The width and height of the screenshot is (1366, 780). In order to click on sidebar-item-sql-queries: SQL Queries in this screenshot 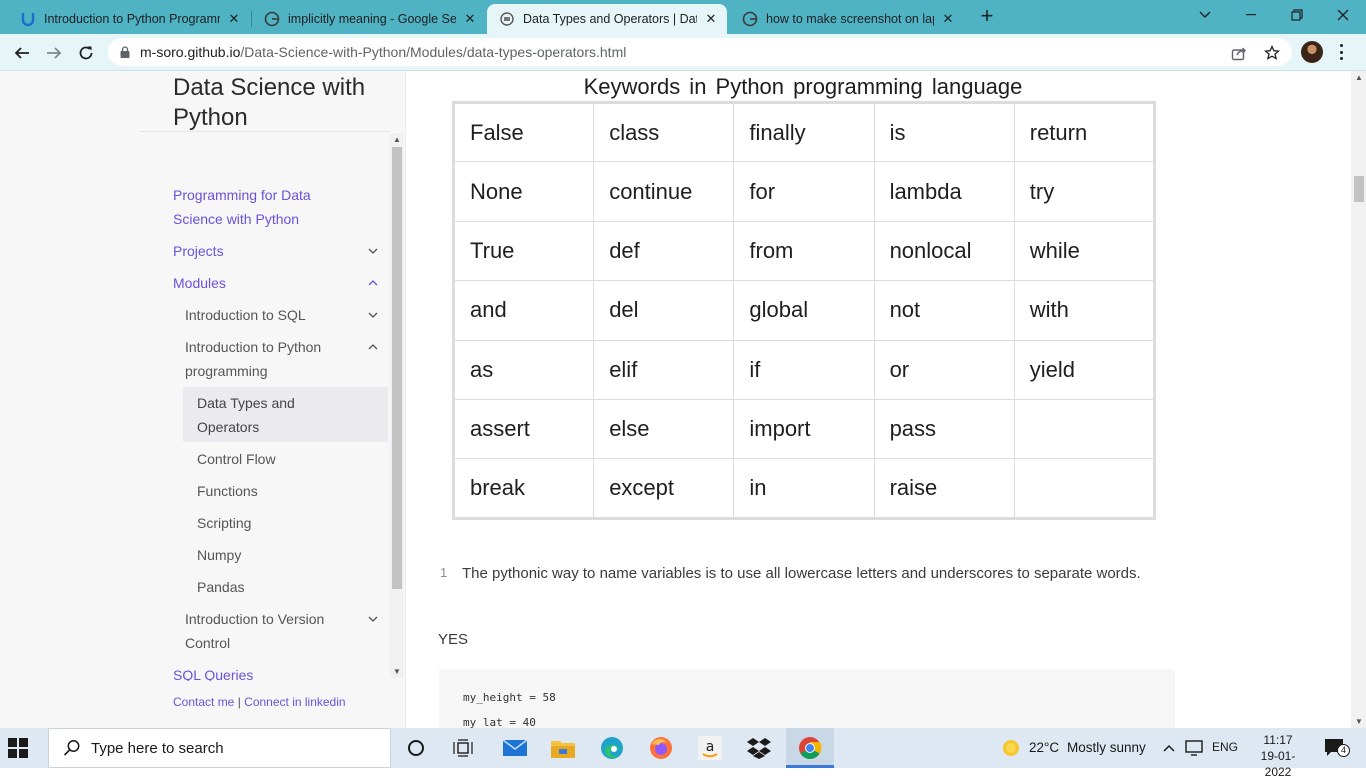, I will do `click(213, 672)`.